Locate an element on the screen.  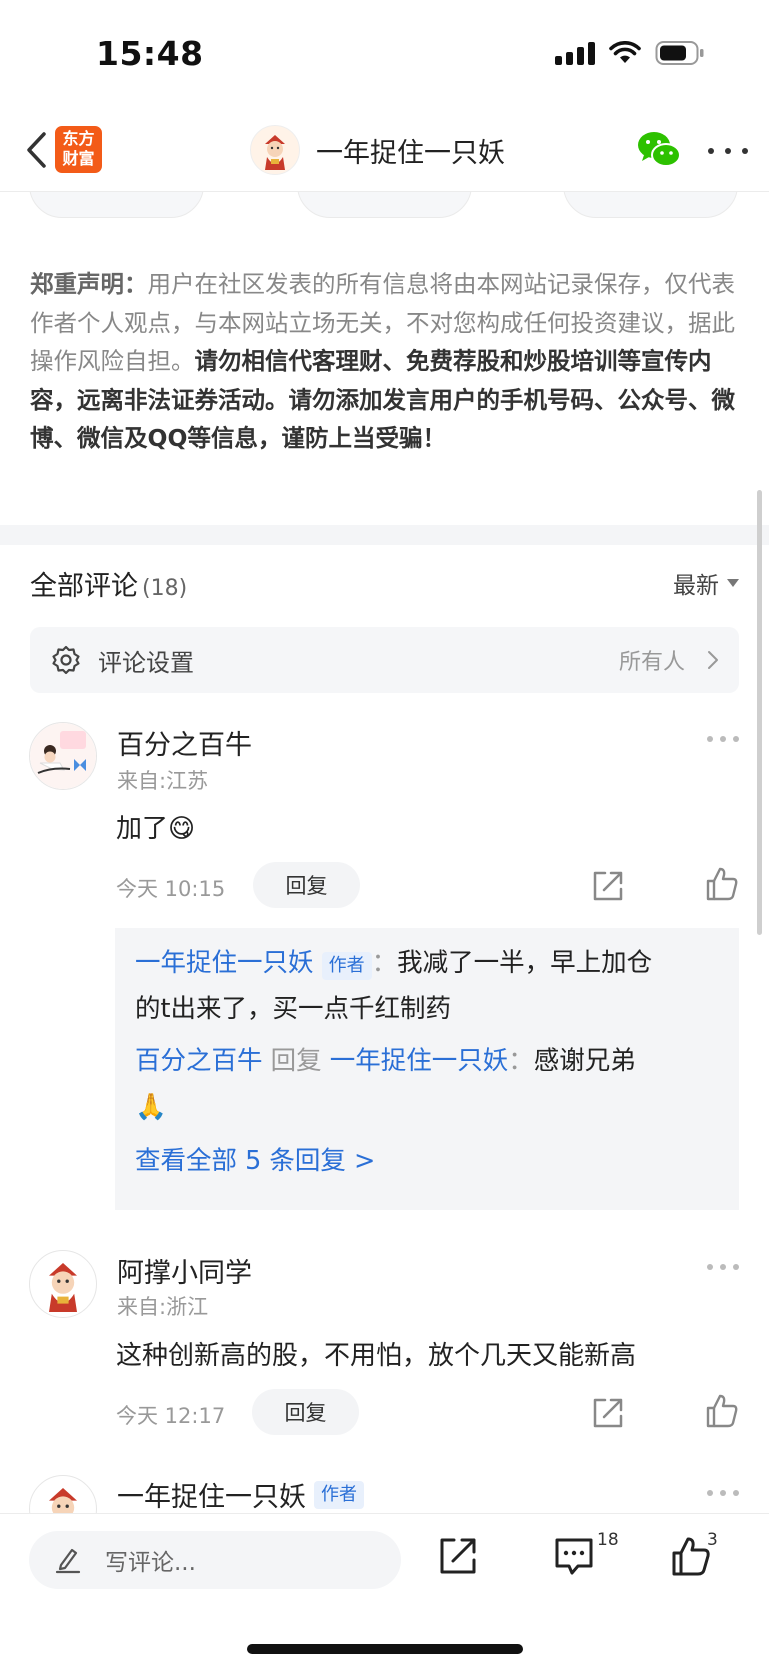
user-avatar-icon is located at coordinates (63, 756).